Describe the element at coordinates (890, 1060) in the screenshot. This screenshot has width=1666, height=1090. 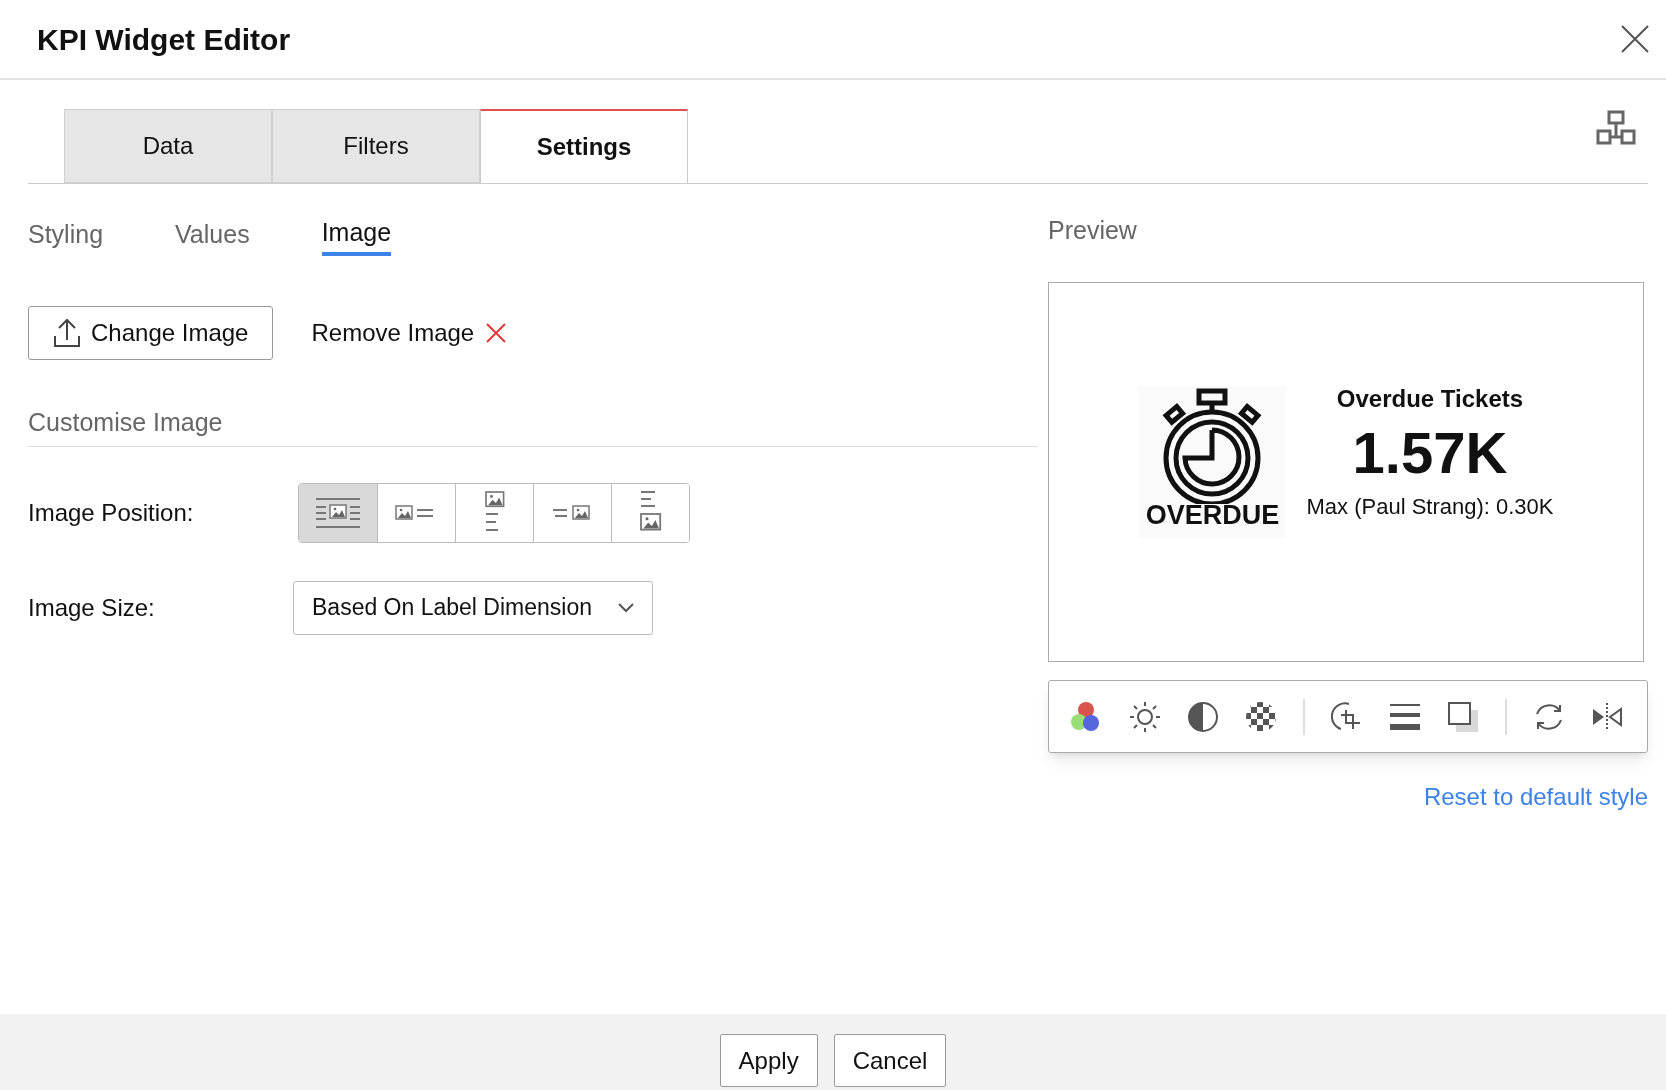
I see `cancel-button: Cancel` at that location.